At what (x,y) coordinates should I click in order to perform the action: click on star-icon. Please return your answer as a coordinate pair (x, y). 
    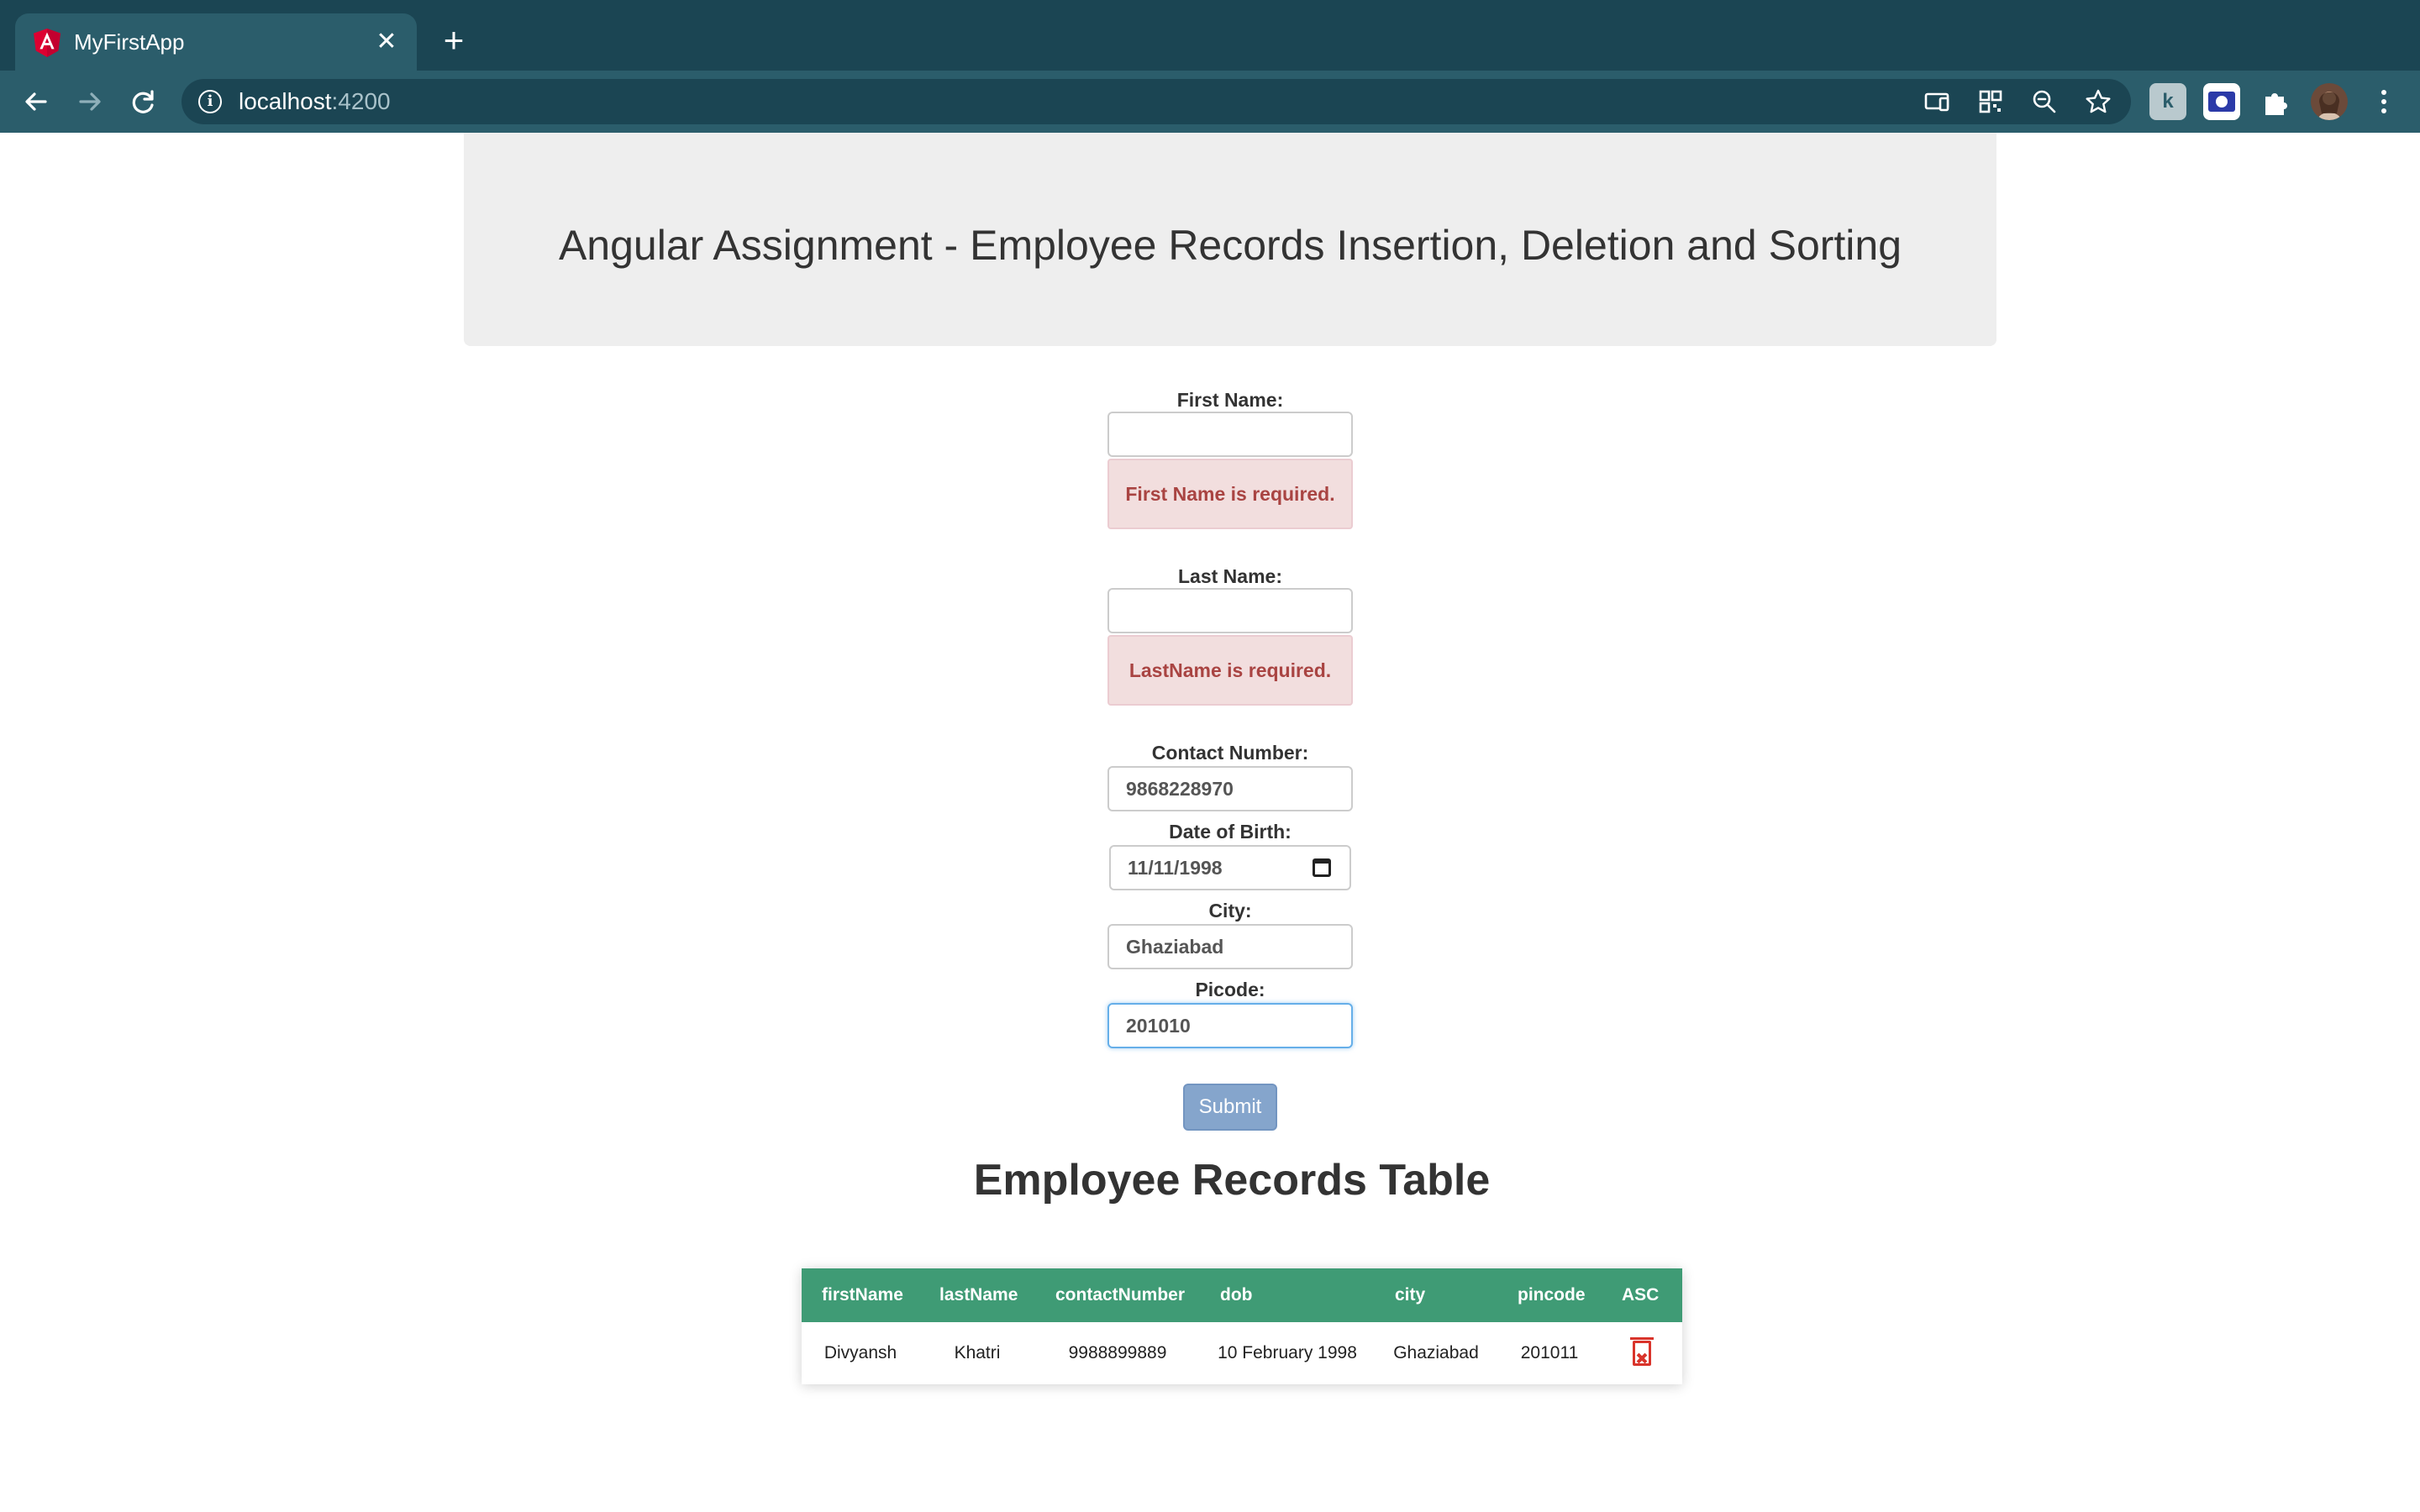
    Looking at the image, I should click on (2098, 101).